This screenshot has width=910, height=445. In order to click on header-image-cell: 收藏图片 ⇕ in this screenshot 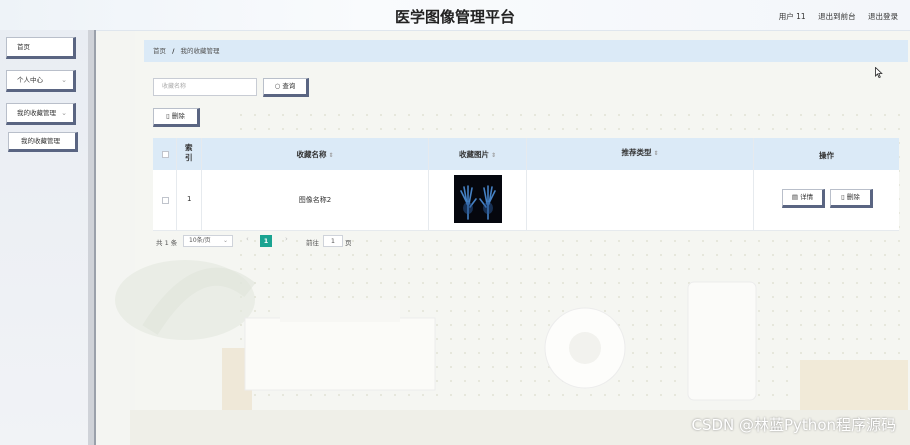, I will do `click(478, 154)`.